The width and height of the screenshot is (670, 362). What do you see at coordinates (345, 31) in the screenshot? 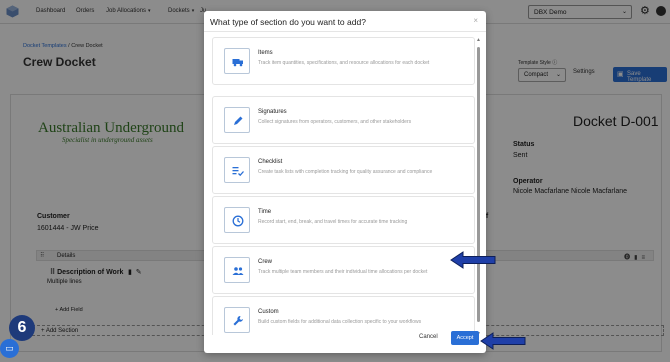
I see `divider` at bounding box center [345, 31].